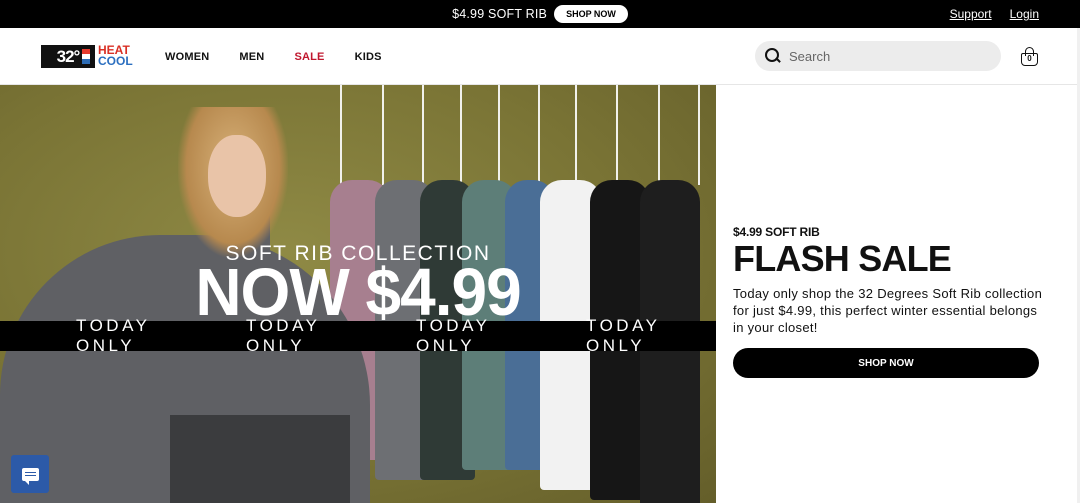  I want to click on announcement-shop-now-button: SHOP NOW, so click(591, 14).